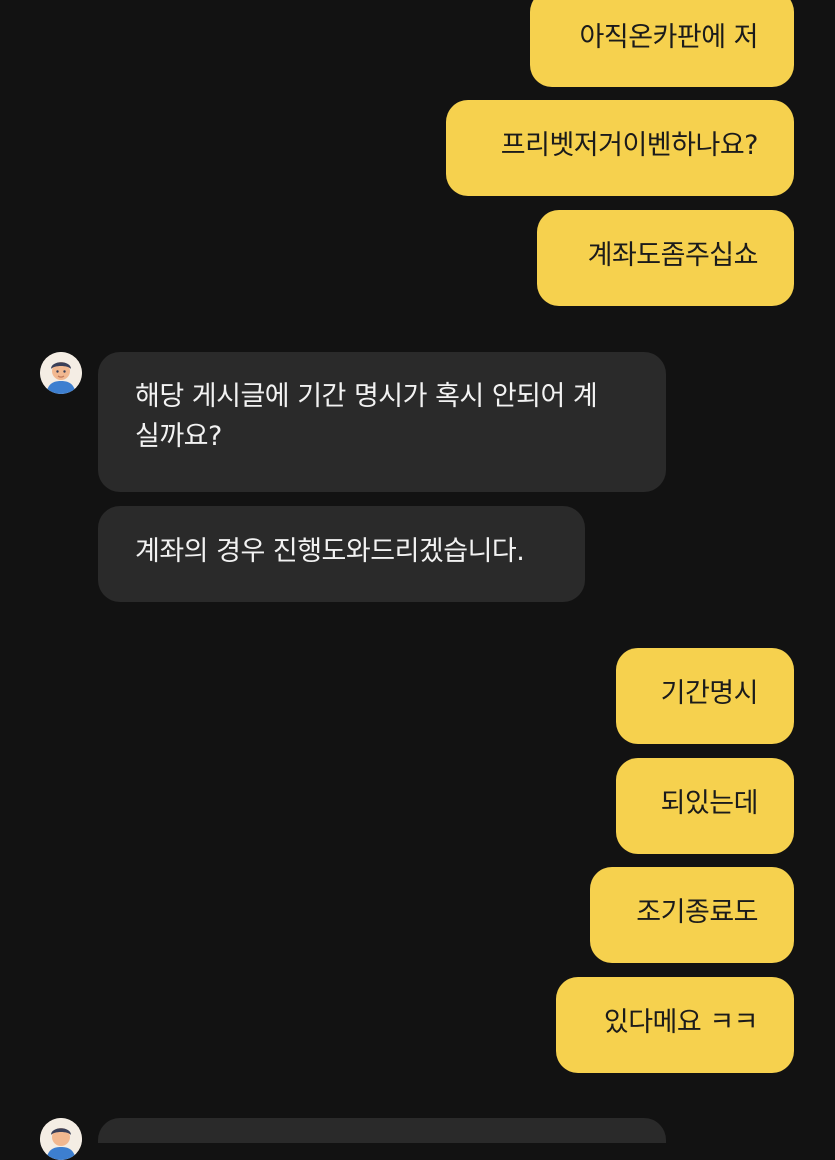  Describe the element at coordinates (620, 148) in the screenshot. I see `my-message-bubble: 프리벳저거이벤하나요?` at that location.